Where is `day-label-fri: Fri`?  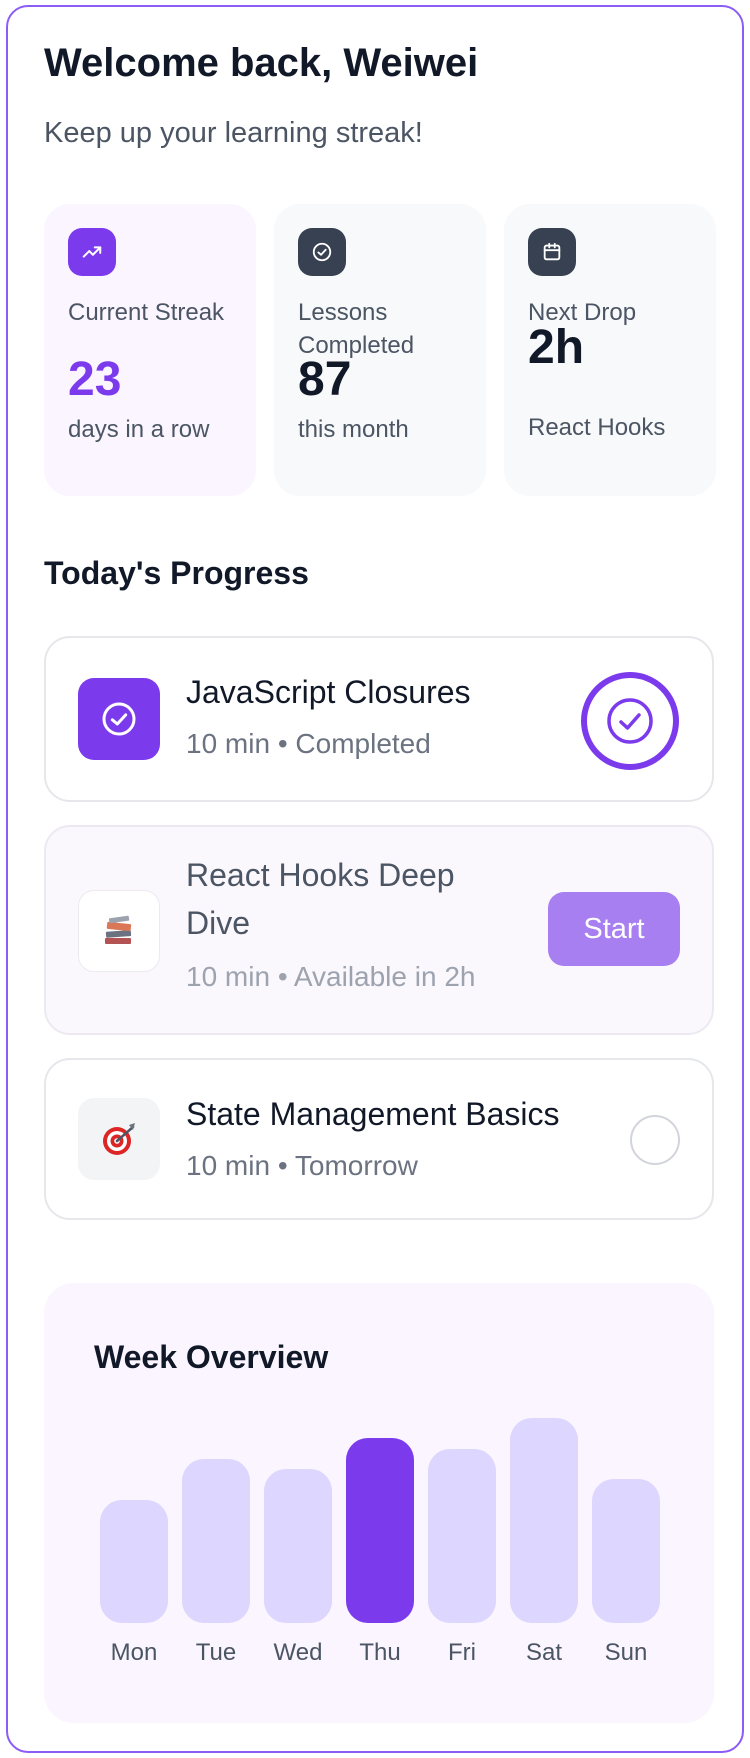
day-label-fri: Fri is located at coordinates (462, 1652).